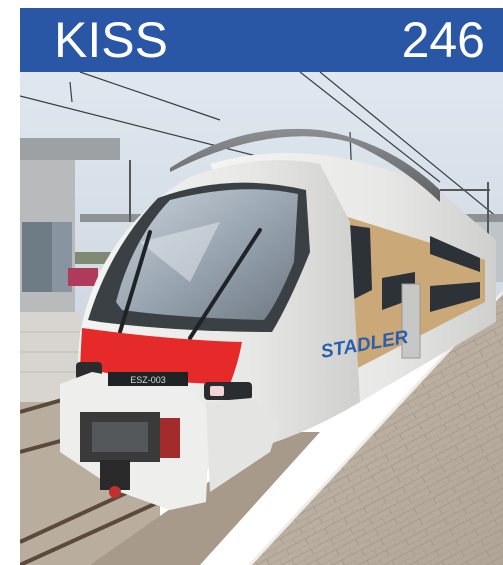 This screenshot has height=565, width=503. What do you see at coordinates (148, 380) in the screenshot?
I see `front-plate: ESZ-003` at bounding box center [148, 380].